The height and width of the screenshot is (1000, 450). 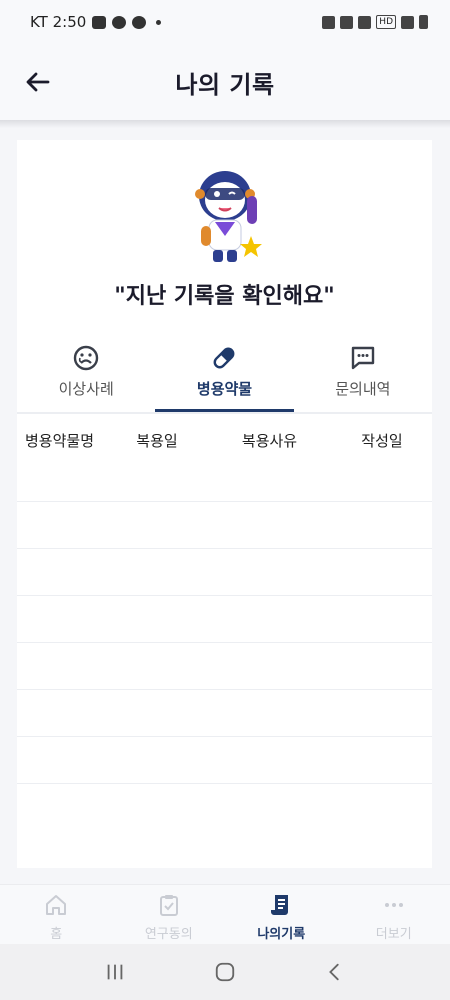 What do you see at coordinates (86, 375) in the screenshot?
I see `tab-adverse-events: 이상사례` at bounding box center [86, 375].